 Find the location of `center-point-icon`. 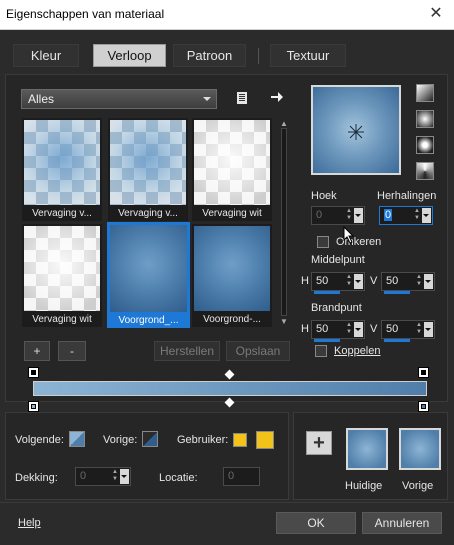

center-point-icon is located at coordinates (356, 132).